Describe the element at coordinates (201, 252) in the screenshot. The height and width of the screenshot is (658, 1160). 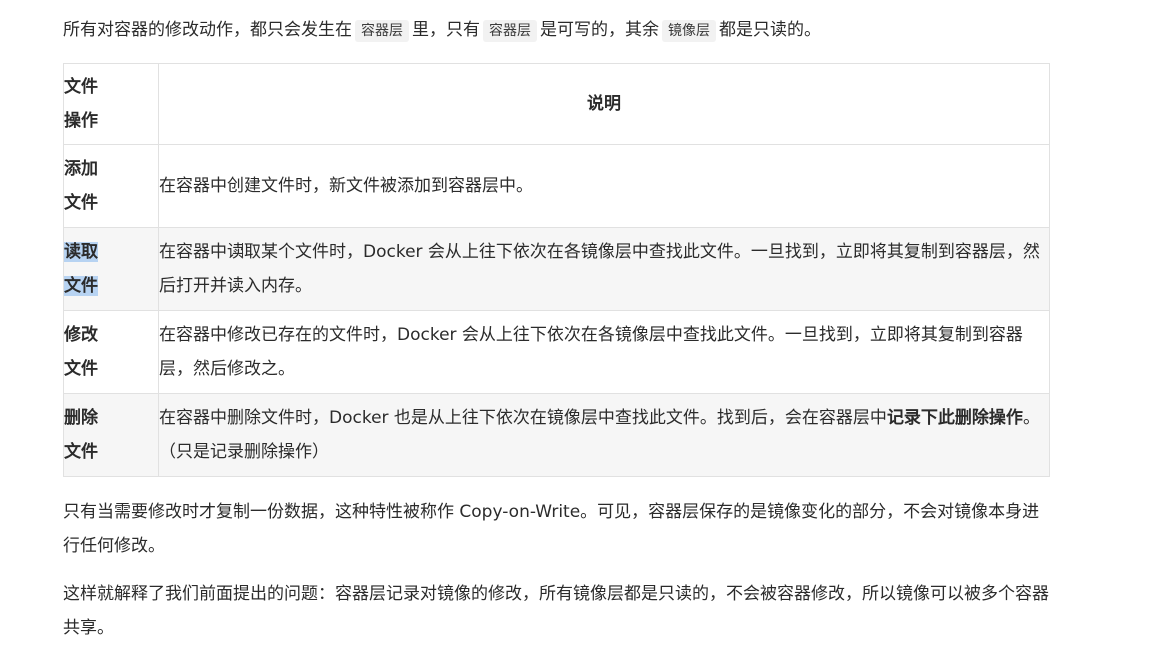
I see `desc-read-part-1: 在容器中读` at that location.